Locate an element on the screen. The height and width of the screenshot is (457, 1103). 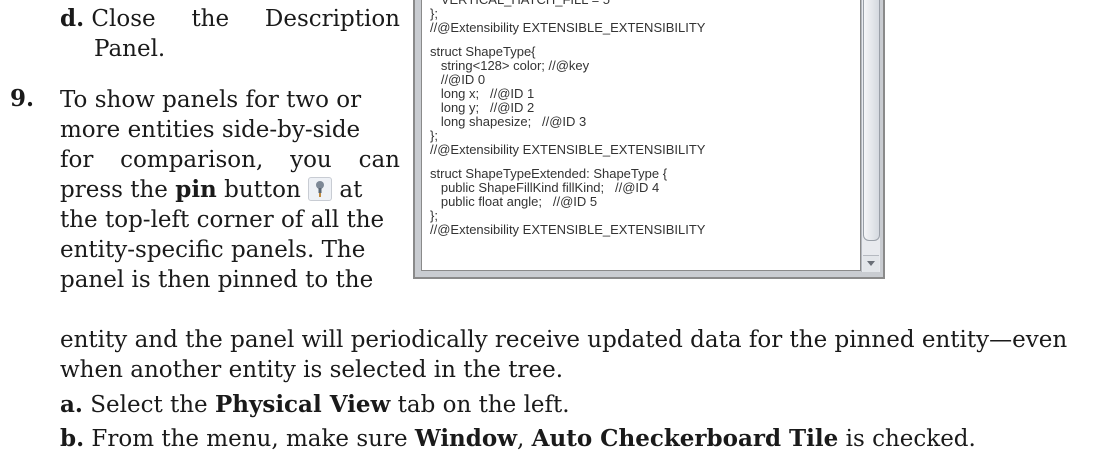
step-9-line-1: To show panels for two or is located at coordinates (230, 100).